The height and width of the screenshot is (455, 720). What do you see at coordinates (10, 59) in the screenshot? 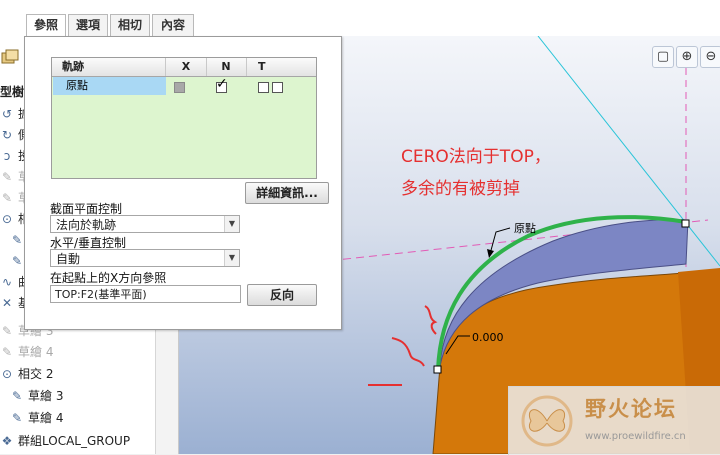
I see `layers-icon` at bounding box center [10, 59].